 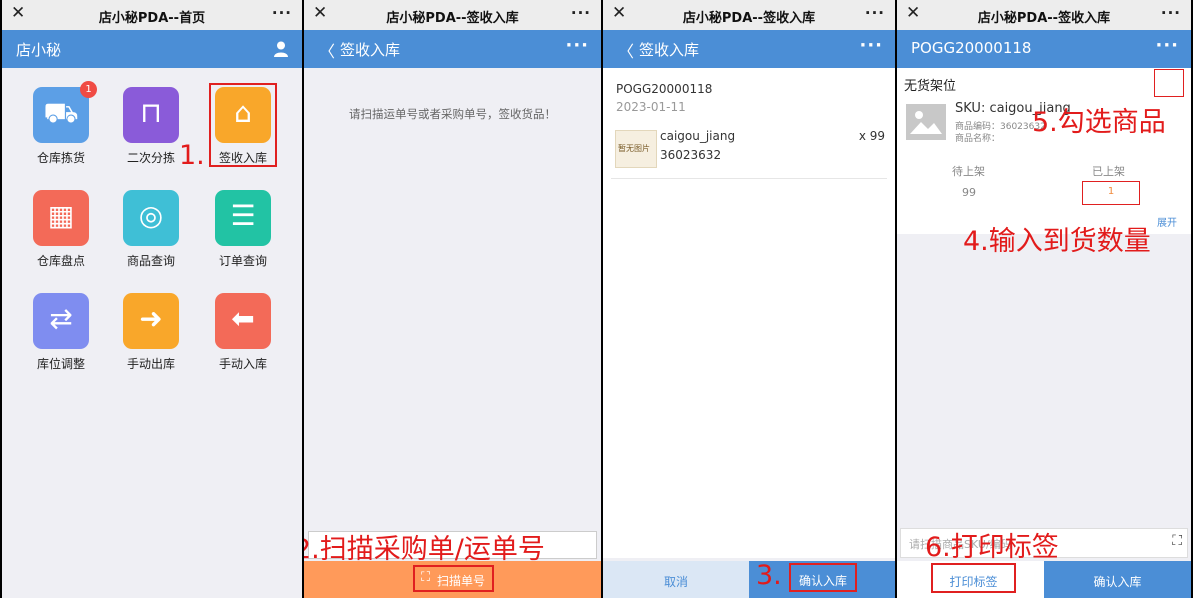 I want to click on item-name: caigou_jiang, so click(x=698, y=136).